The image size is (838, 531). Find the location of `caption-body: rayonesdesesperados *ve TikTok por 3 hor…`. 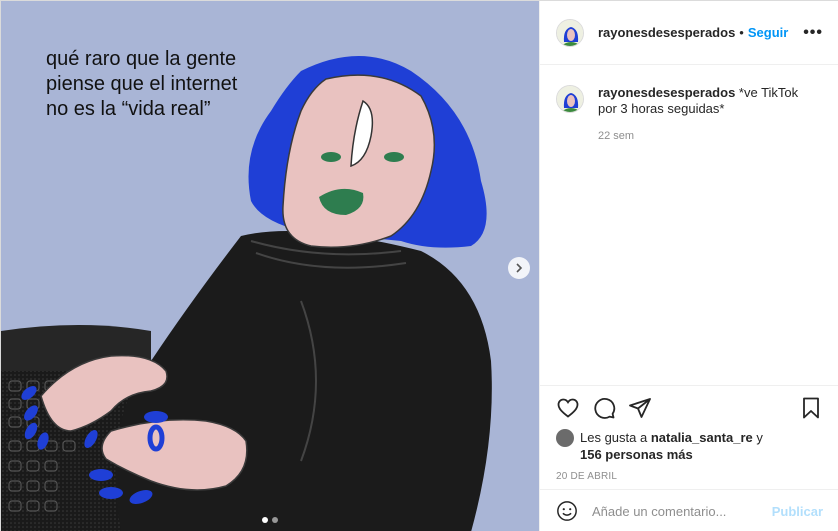

caption-body: rayonesdesesperados *ve TikTok por 3 hor… is located at coordinates (703, 114).